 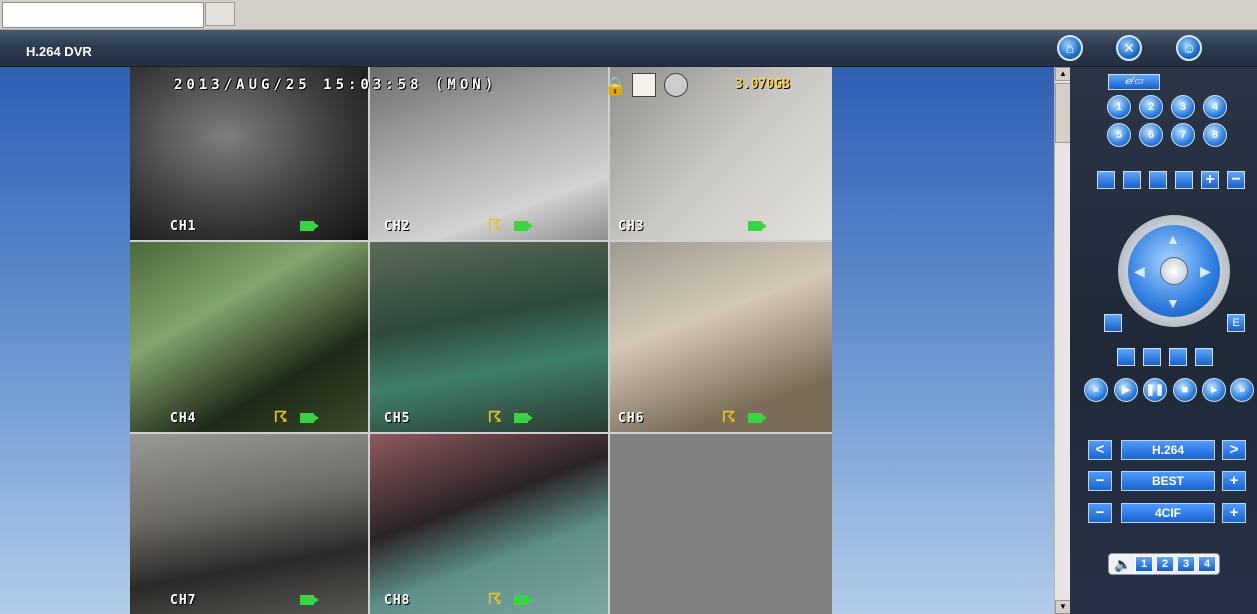 I want to click on stop-button: ■, so click(x=1185, y=390).